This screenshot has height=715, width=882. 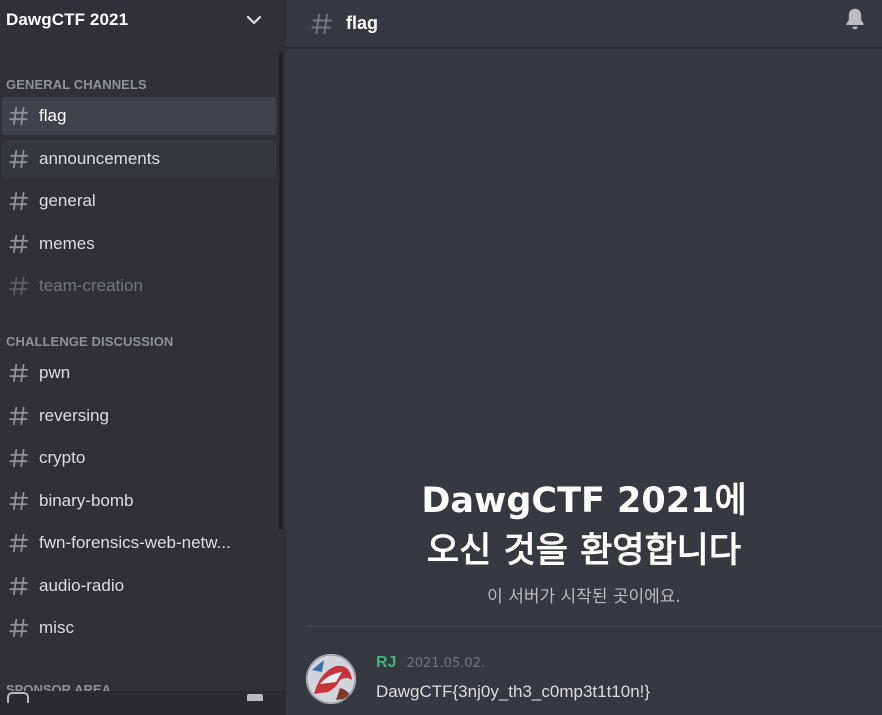 I want to click on category-challenge-discussion: CHALLENGE DISCUSSION, so click(x=143, y=341).